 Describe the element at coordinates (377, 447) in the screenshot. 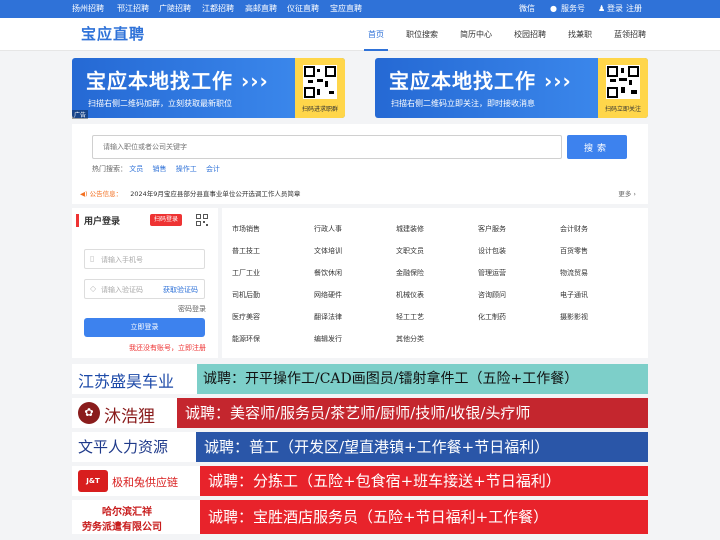

I see `ad-text: 诚聘：普工（开发区/望直港镇+工作餐+节日福利）` at that location.